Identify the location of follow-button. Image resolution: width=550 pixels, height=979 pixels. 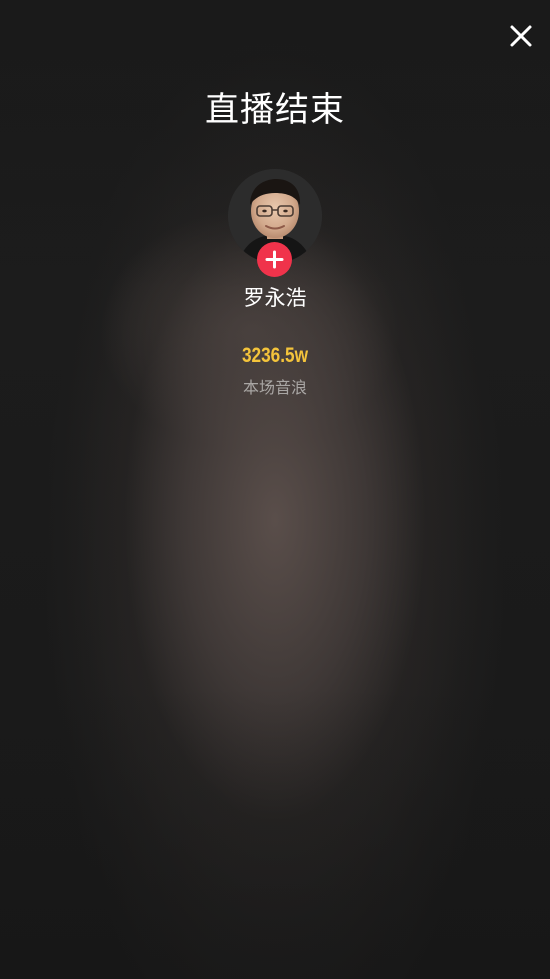
(274, 259).